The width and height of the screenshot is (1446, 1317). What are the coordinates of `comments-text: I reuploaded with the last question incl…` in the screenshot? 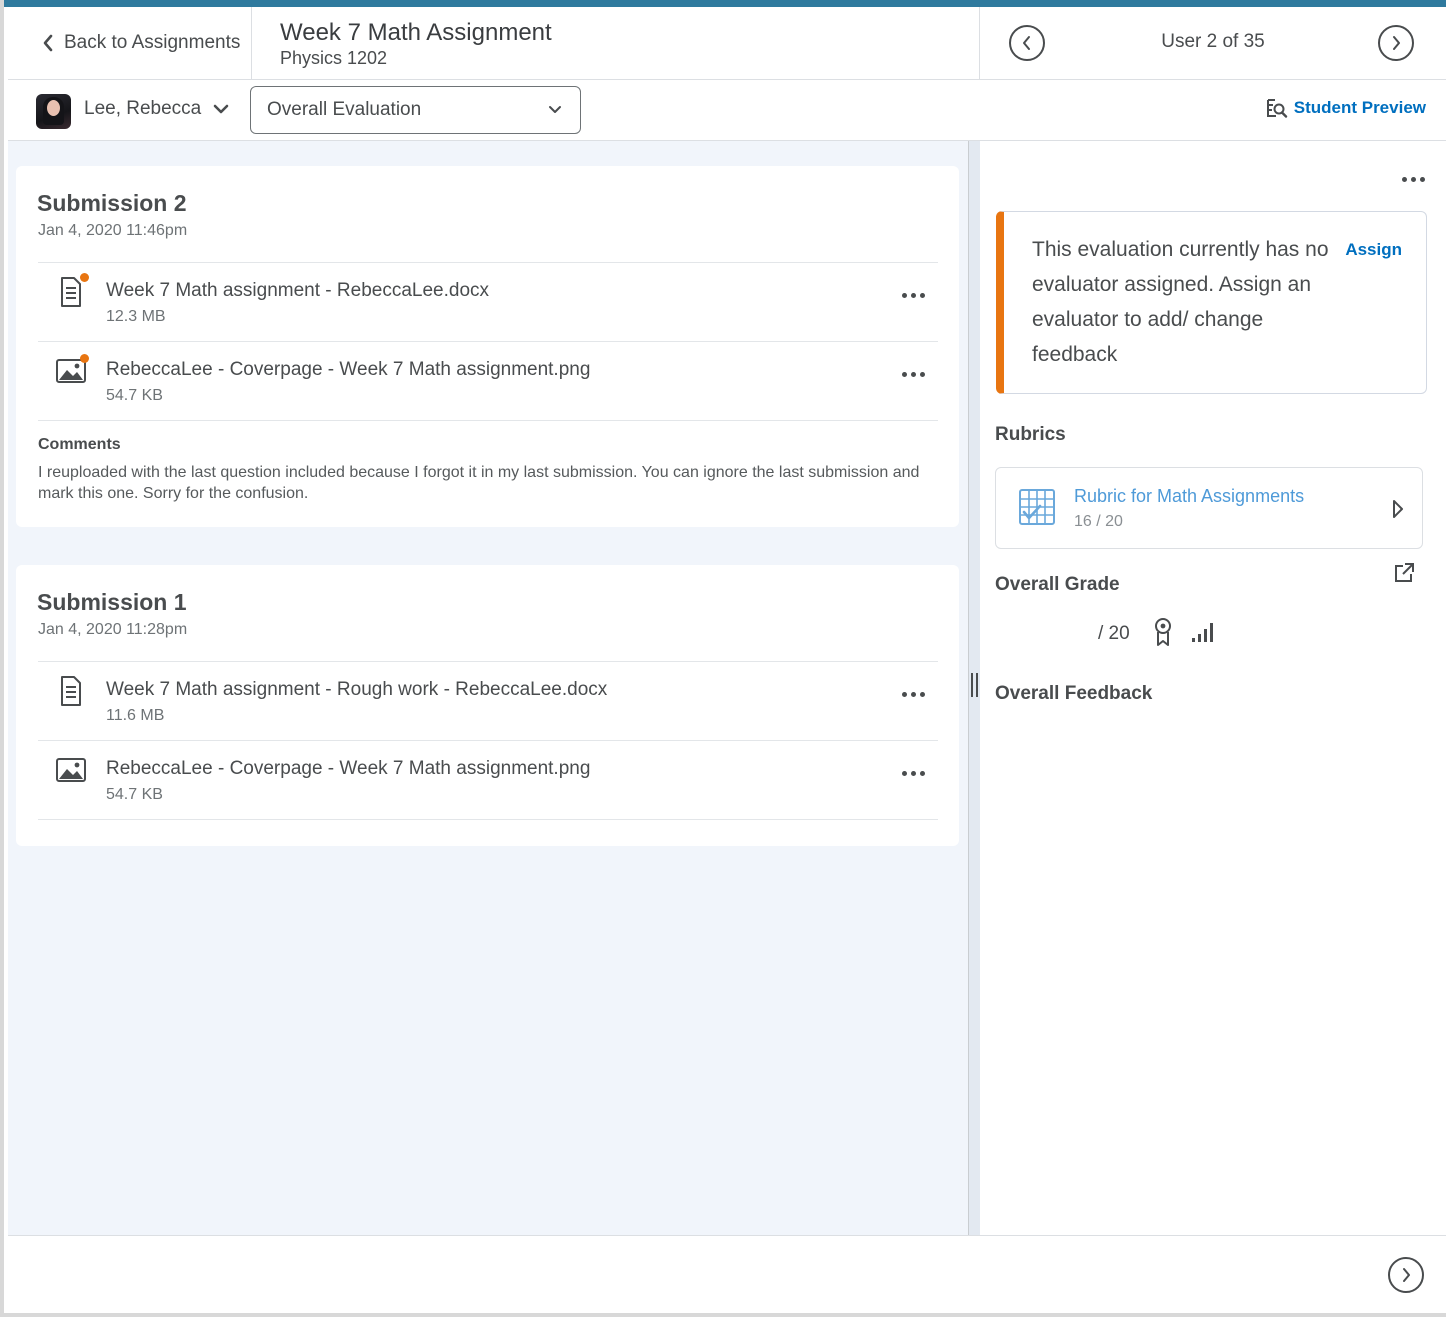 It's located at (479, 483).